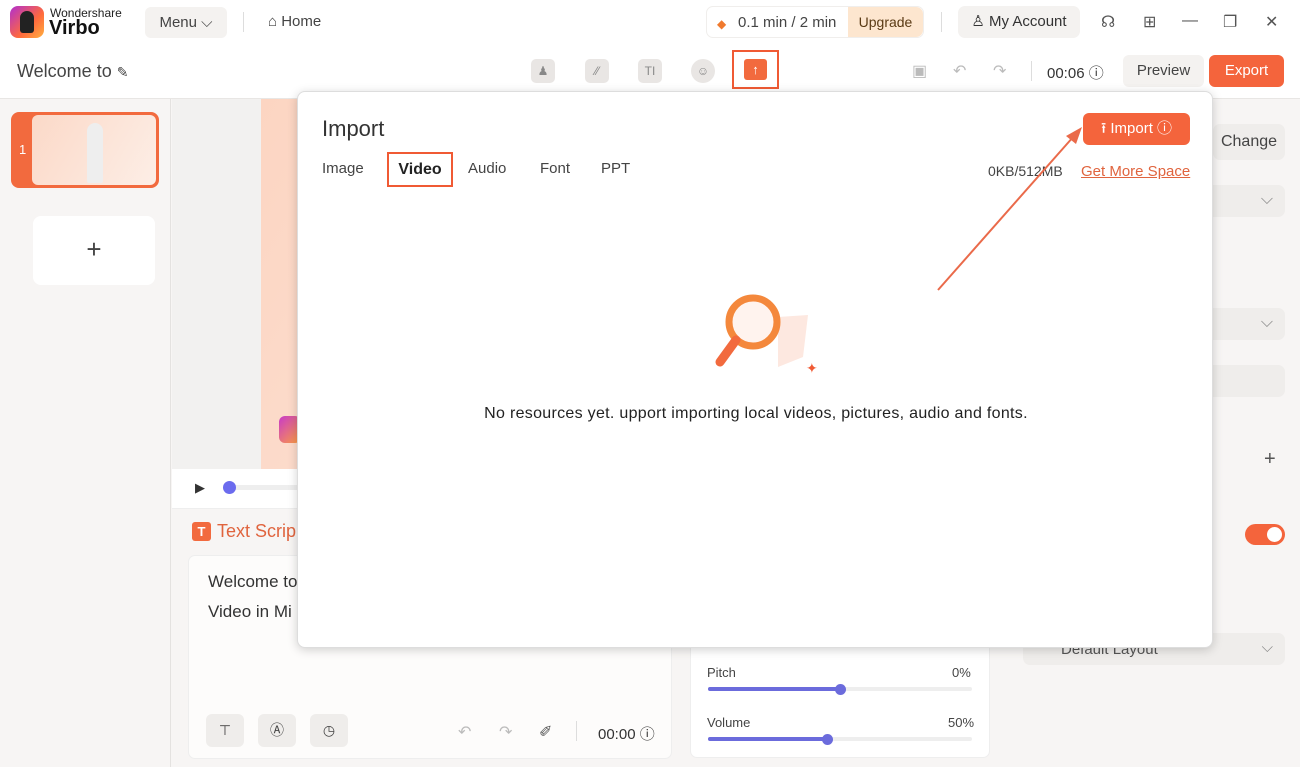 This screenshot has height=767, width=1300. What do you see at coordinates (617, 734) in the screenshot?
I see `script-time: 00:00` at bounding box center [617, 734].